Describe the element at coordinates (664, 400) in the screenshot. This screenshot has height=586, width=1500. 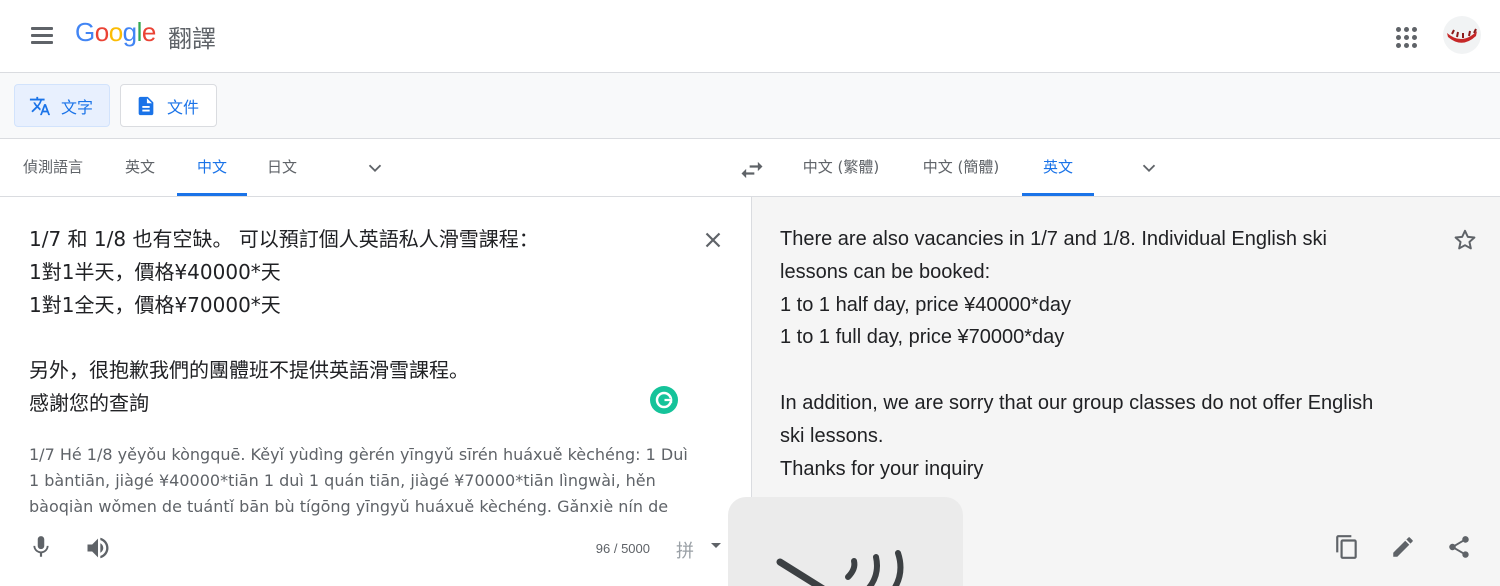
I see `grammarly-icon` at that location.